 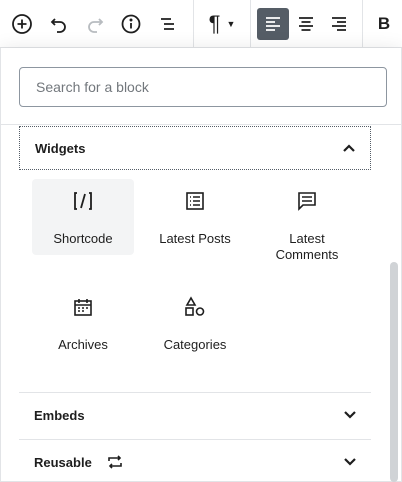 I want to click on align-center-icon, so click(x=306, y=24).